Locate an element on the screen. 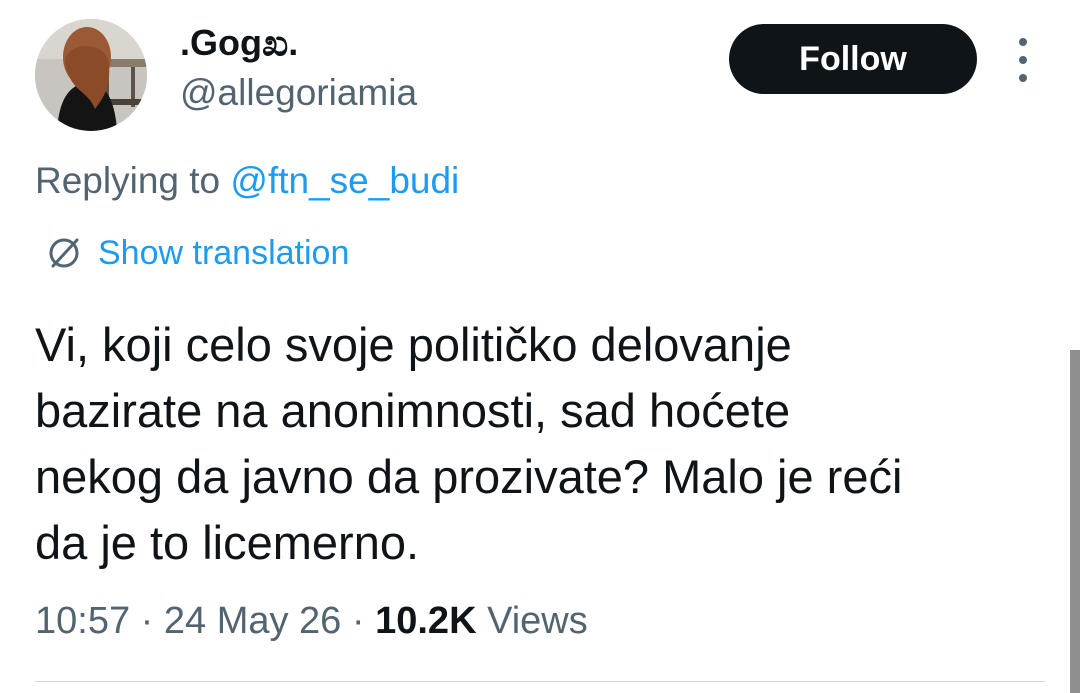 This screenshot has height=693, width=1080. follow-button: Follow is located at coordinates (853, 59).